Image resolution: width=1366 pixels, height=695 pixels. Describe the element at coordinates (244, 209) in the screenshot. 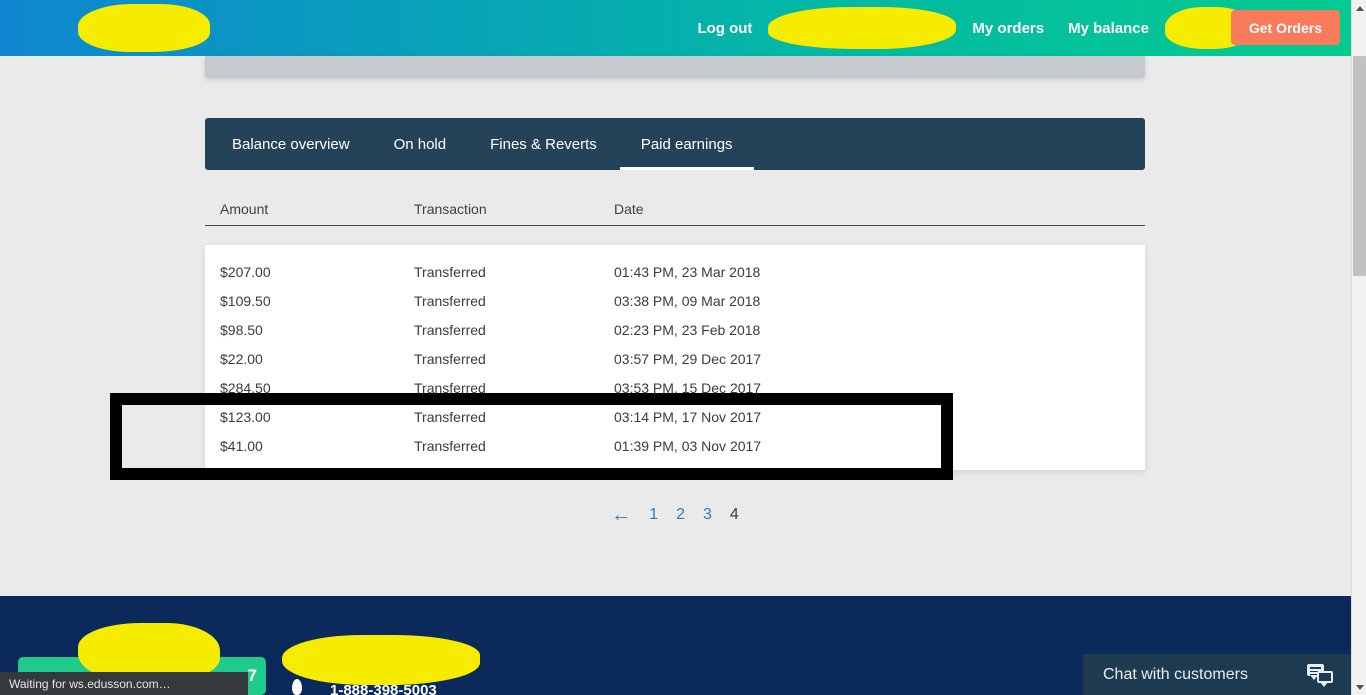

I see `column-header-amount: Amount` at that location.